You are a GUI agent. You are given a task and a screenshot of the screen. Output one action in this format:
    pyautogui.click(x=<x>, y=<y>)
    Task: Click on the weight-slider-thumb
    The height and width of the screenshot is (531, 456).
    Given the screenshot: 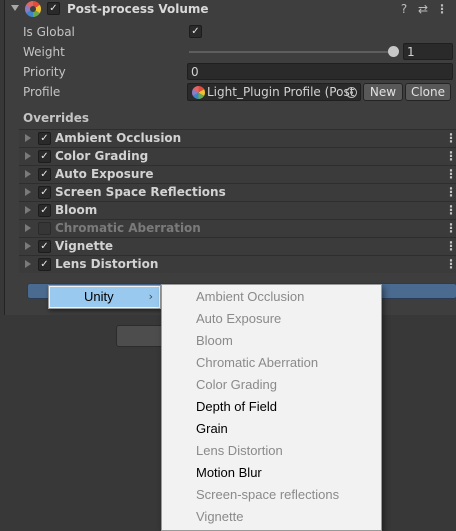 What is the action you would take?
    pyautogui.click(x=393, y=51)
    